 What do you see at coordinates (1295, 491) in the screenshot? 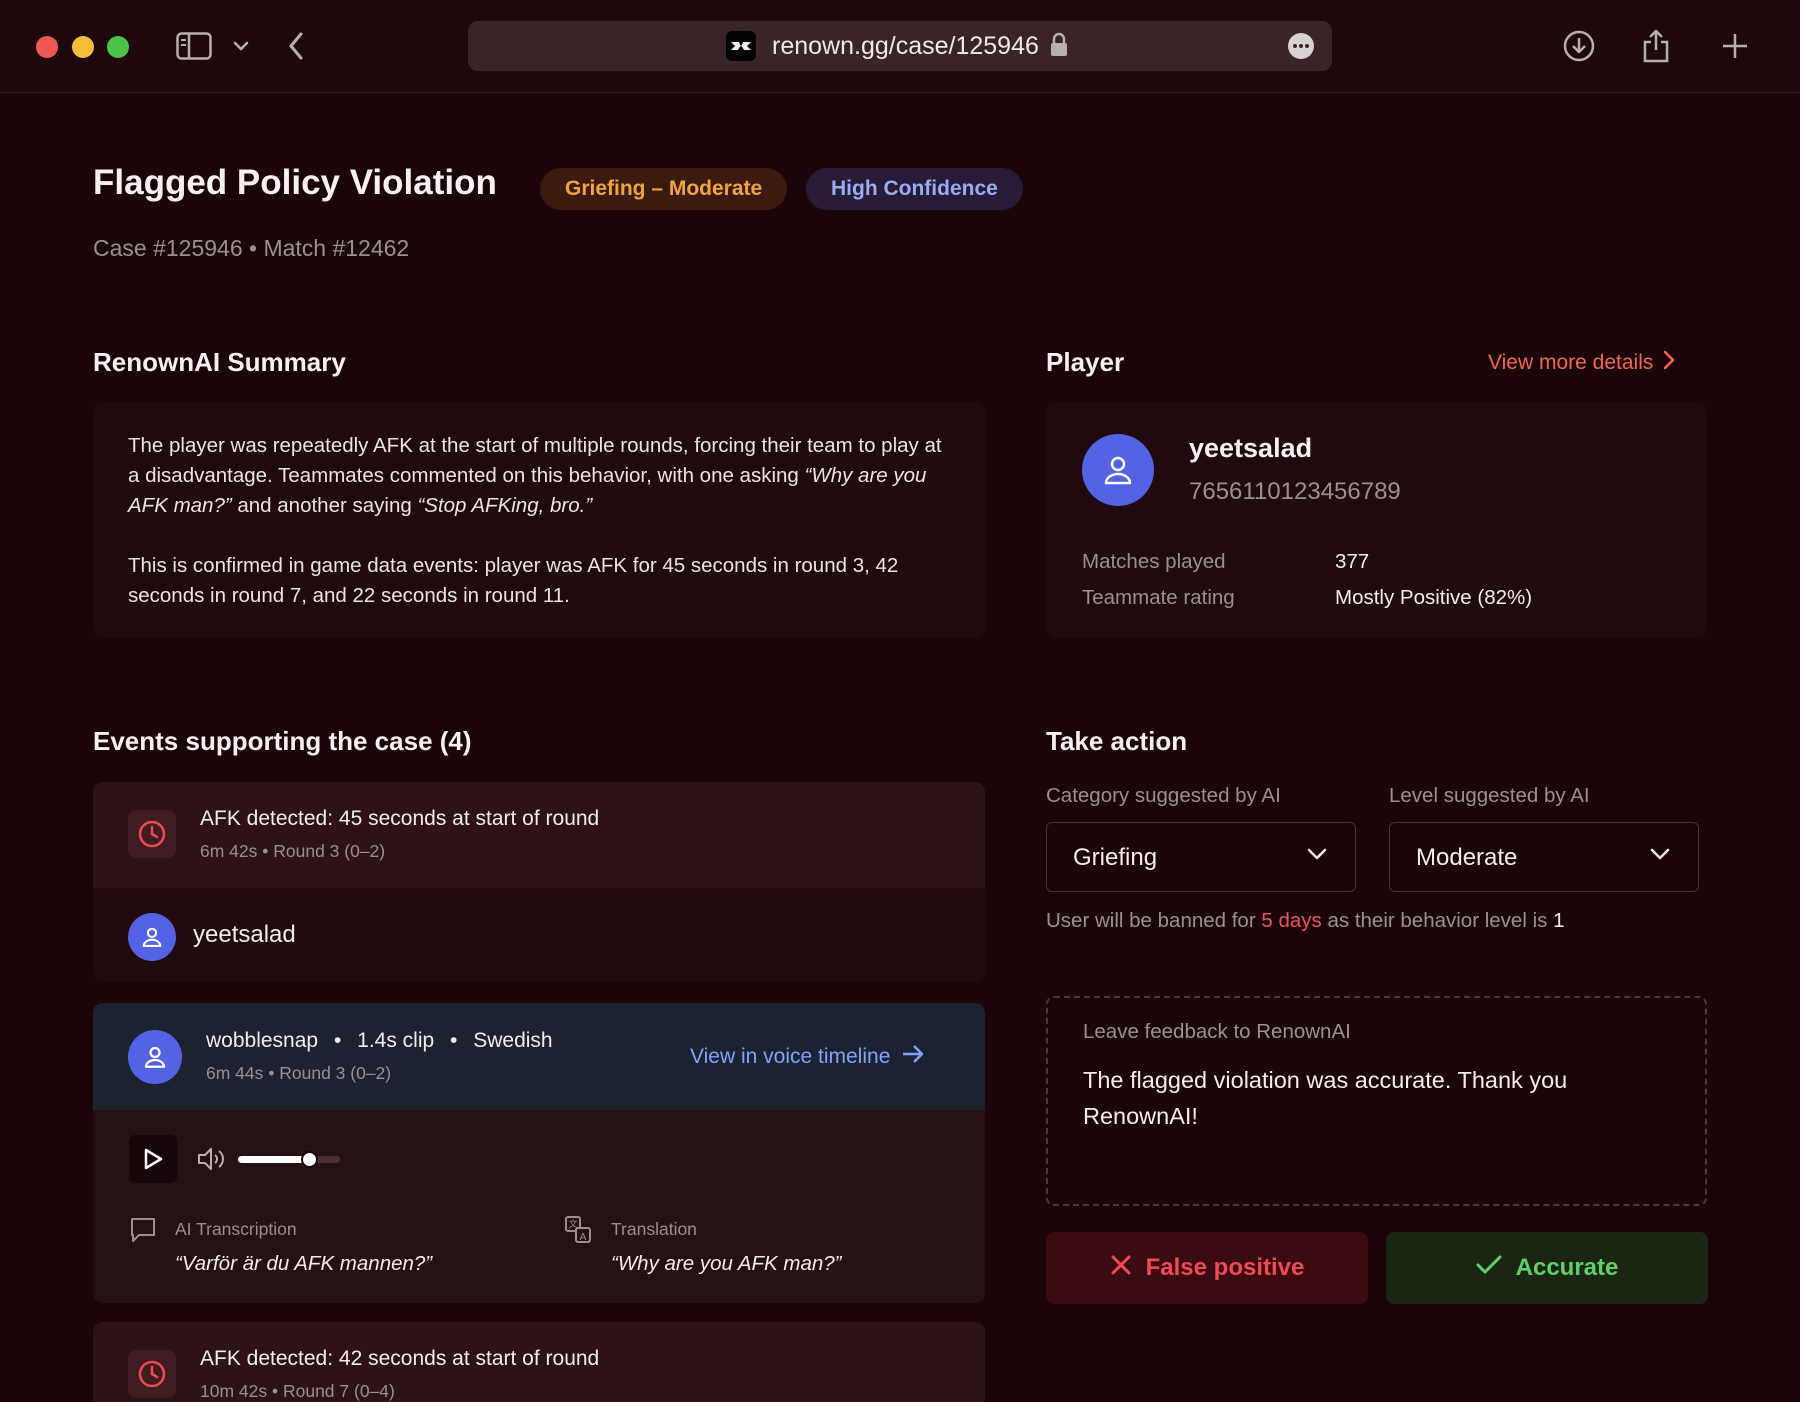
I see `player-id: 7656110123456789` at bounding box center [1295, 491].